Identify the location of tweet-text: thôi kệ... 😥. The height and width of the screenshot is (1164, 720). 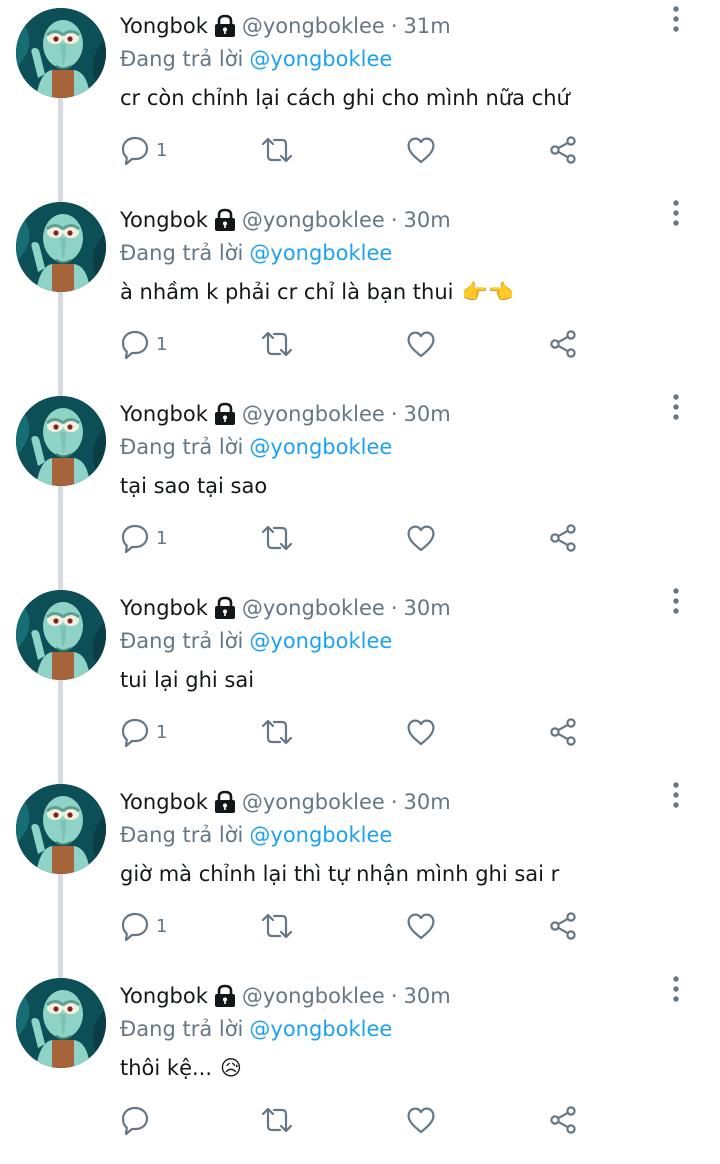
(181, 1068).